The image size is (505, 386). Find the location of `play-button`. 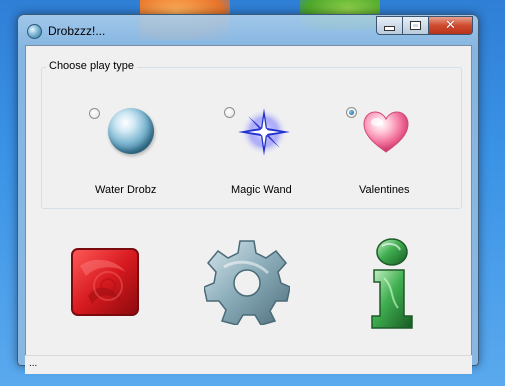

play-button is located at coordinates (105, 283).